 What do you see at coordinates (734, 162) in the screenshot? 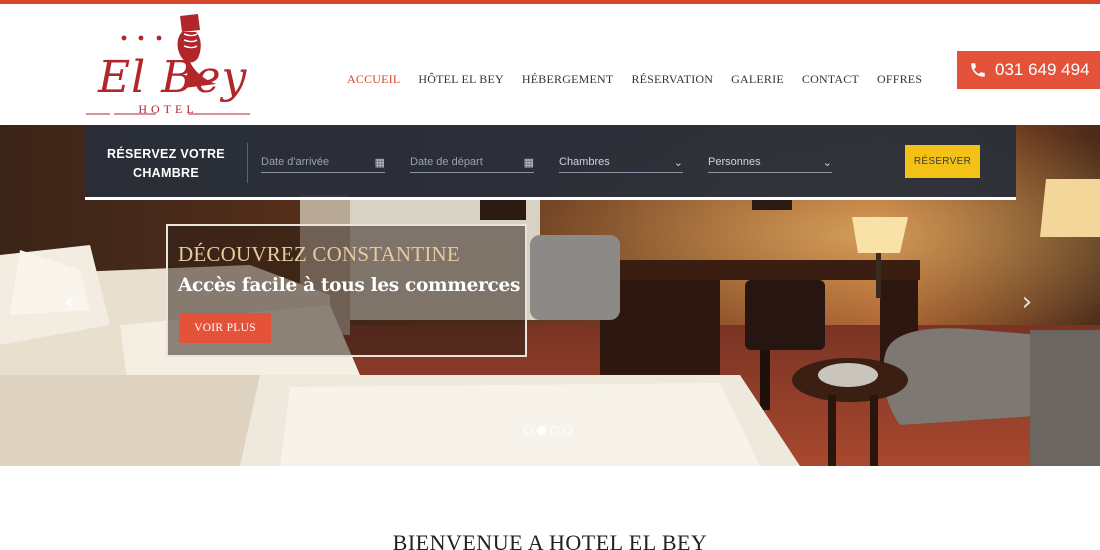
I see `persons-select-value: Personnes` at bounding box center [734, 162].